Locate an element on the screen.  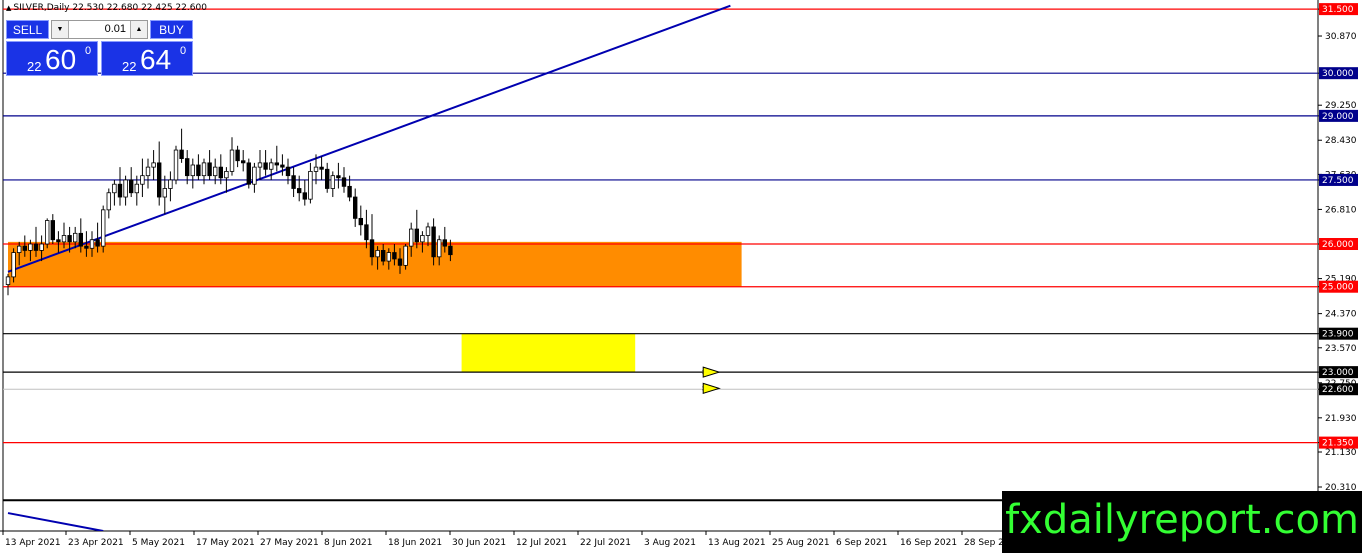
level-badge-label: 31.500 is located at coordinates (1338, 10).